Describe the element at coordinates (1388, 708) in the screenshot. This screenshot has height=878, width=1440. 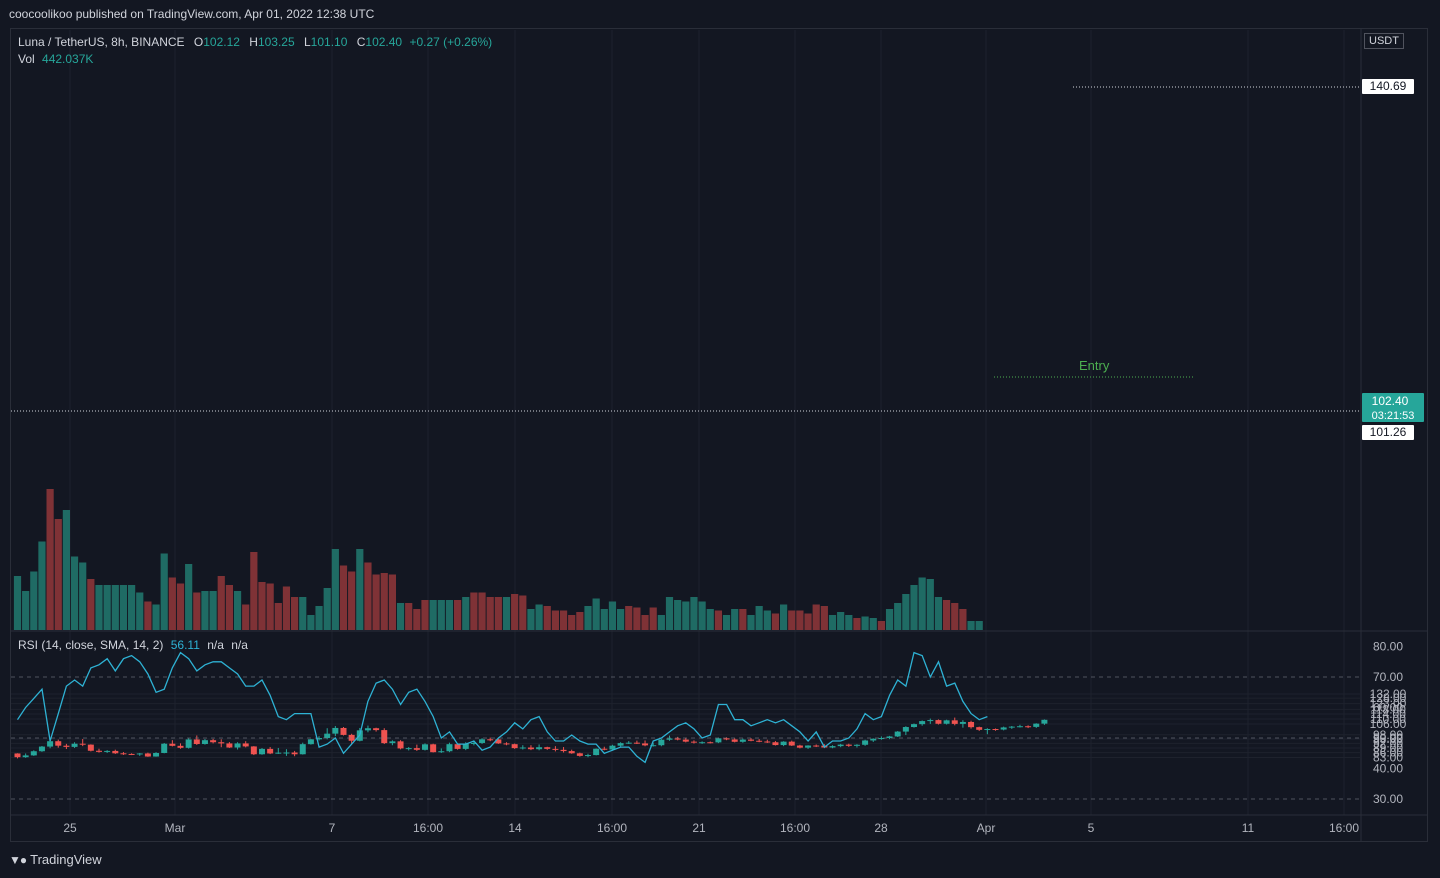
I see `rsi-tick-label: 60.00` at that location.